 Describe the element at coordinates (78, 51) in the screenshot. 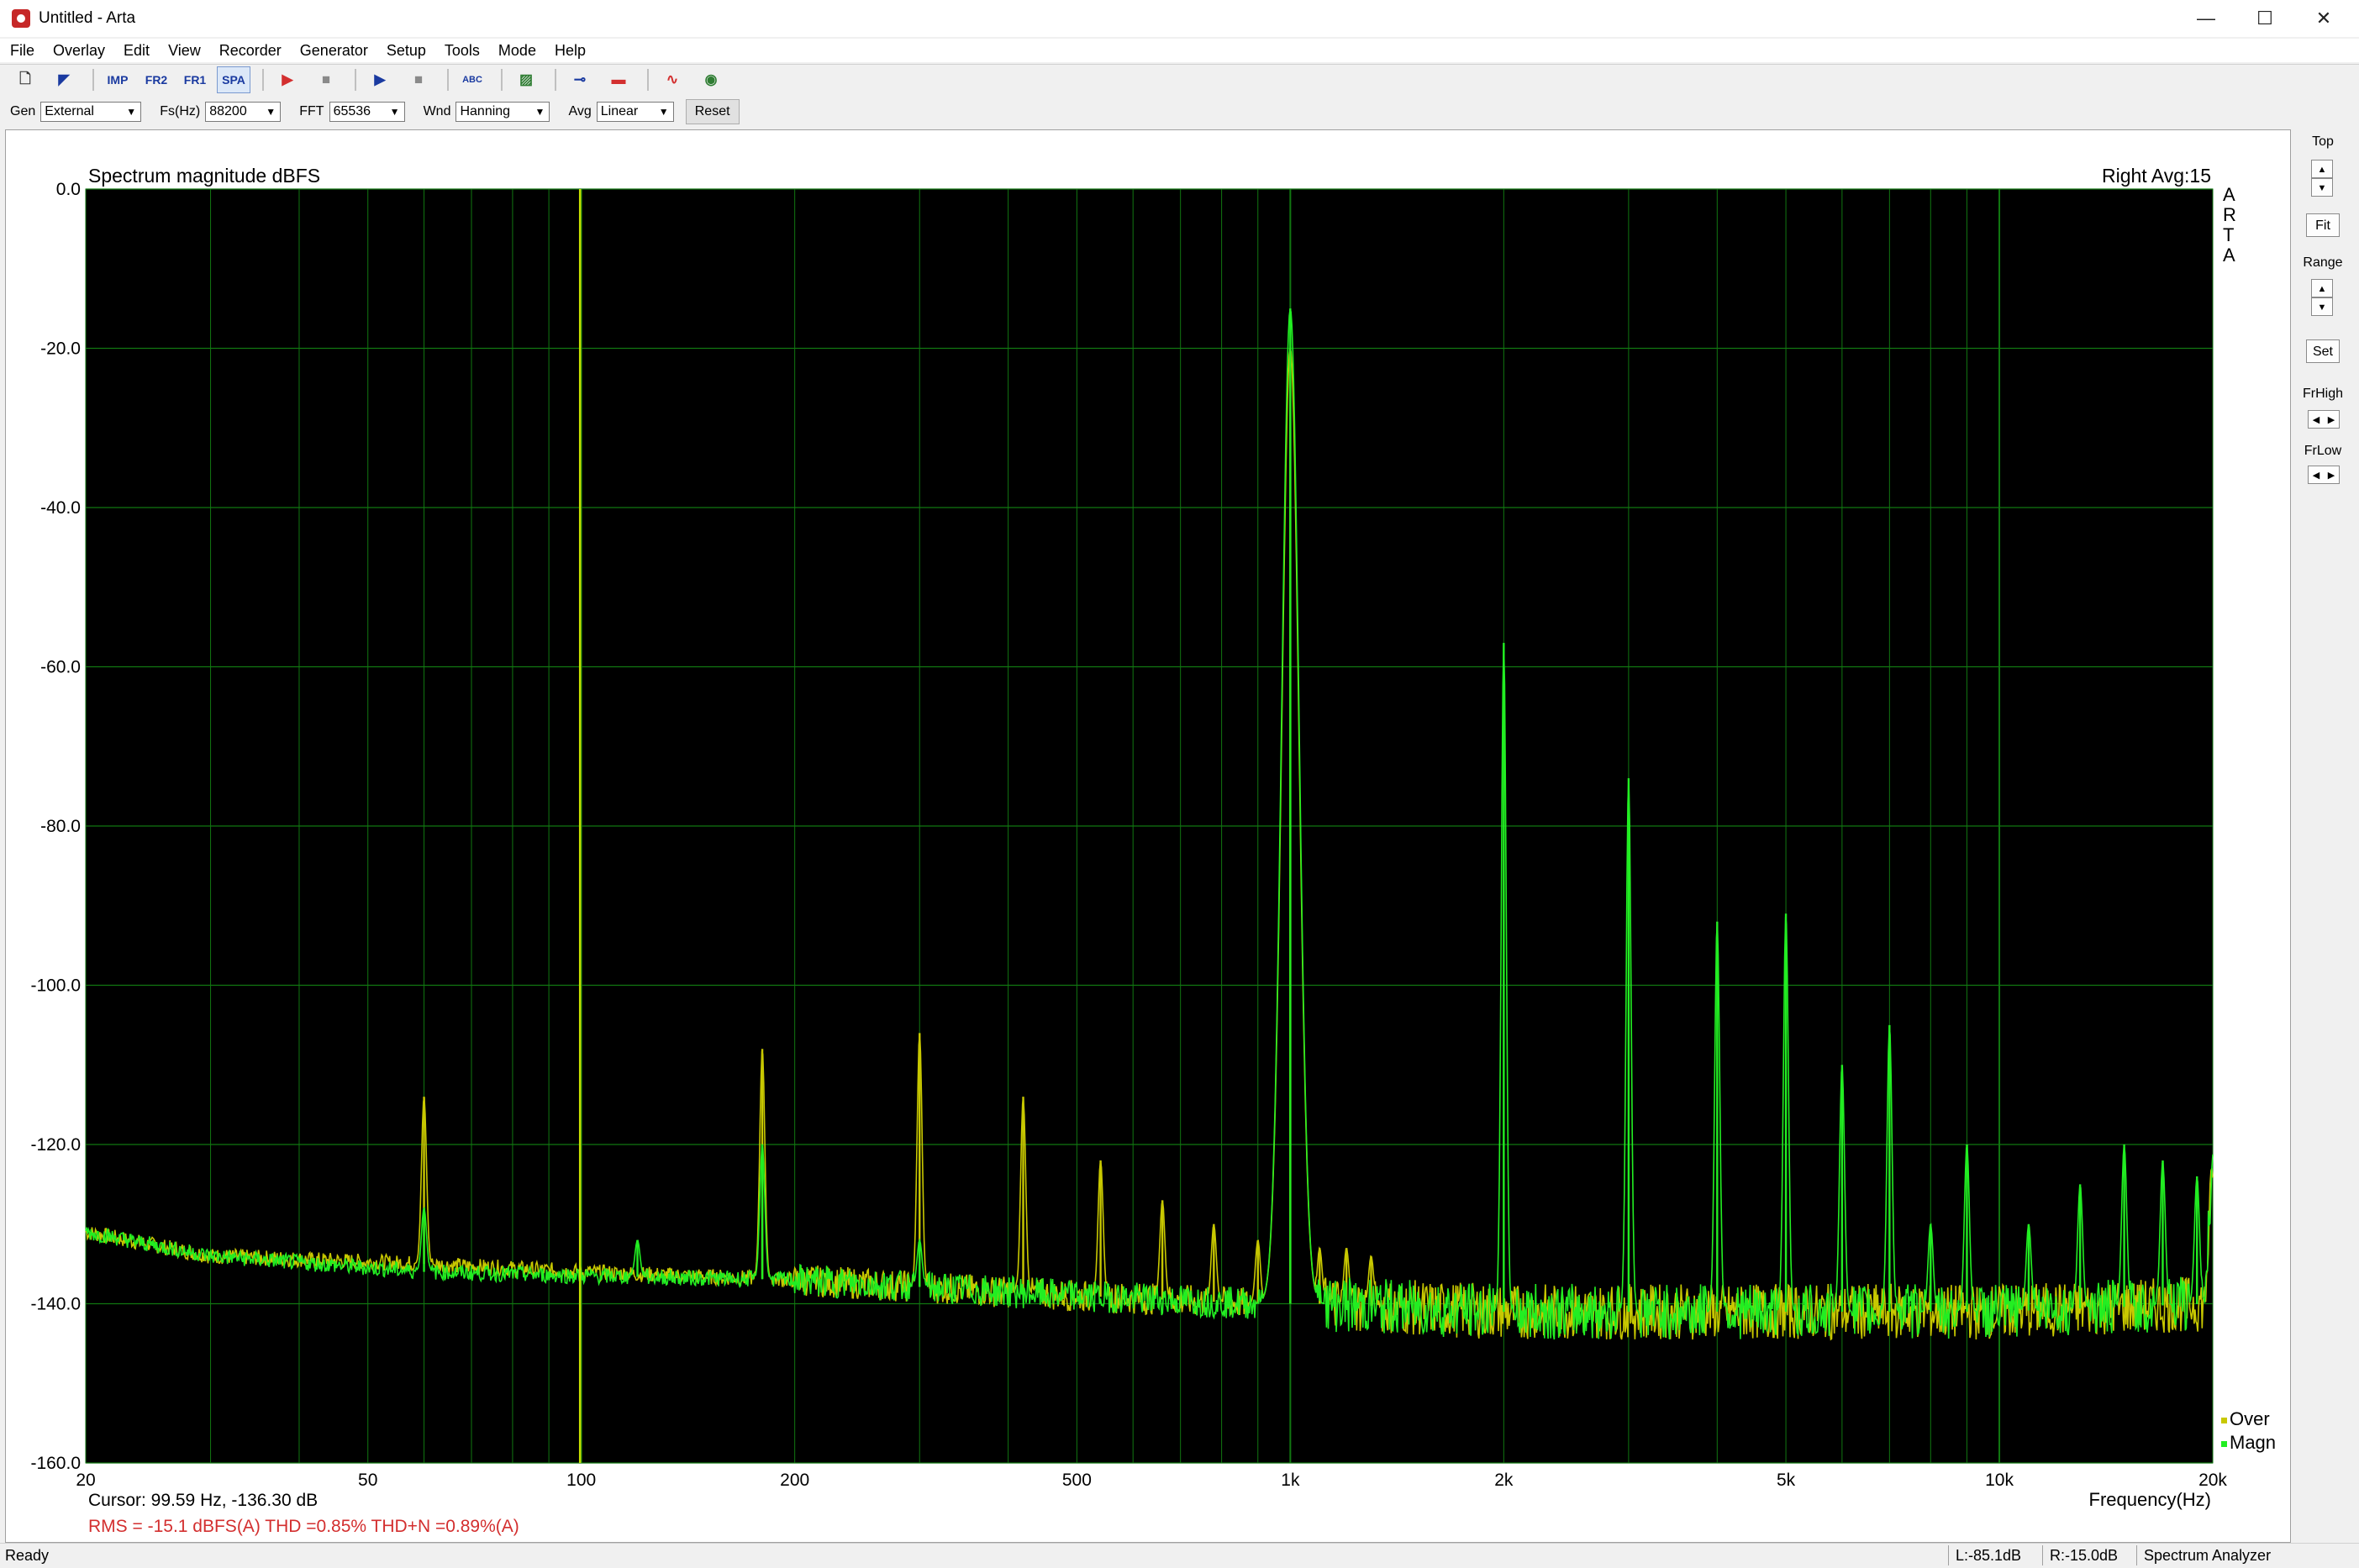

I see `menu-overlay: Overlay` at that location.